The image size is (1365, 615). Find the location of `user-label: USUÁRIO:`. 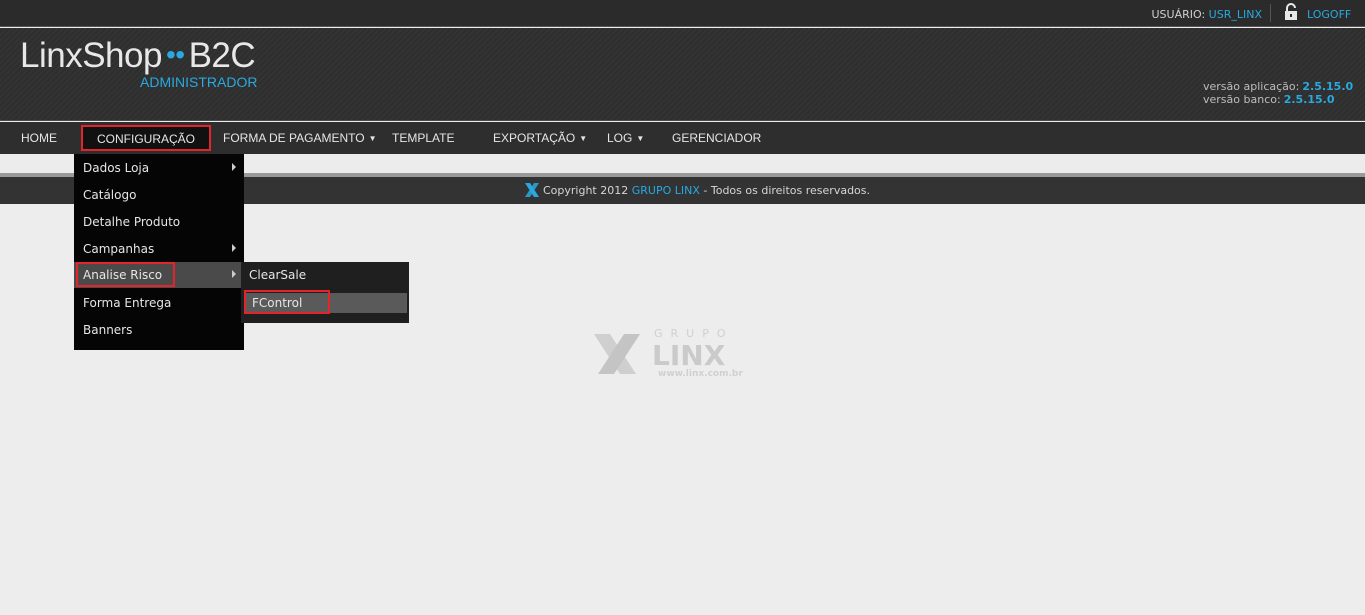

user-label: USUÁRIO: is located at coordinates (1178, 14).